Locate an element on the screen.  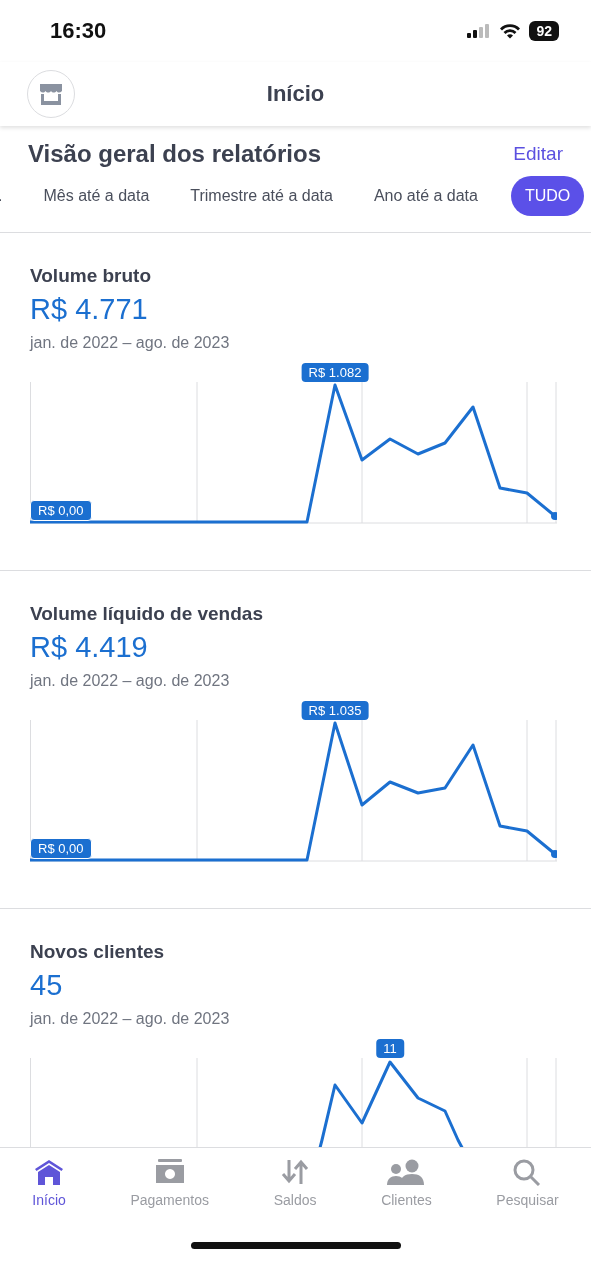
peak-label: R$ 1.082 is located at coordinates (335, 372).